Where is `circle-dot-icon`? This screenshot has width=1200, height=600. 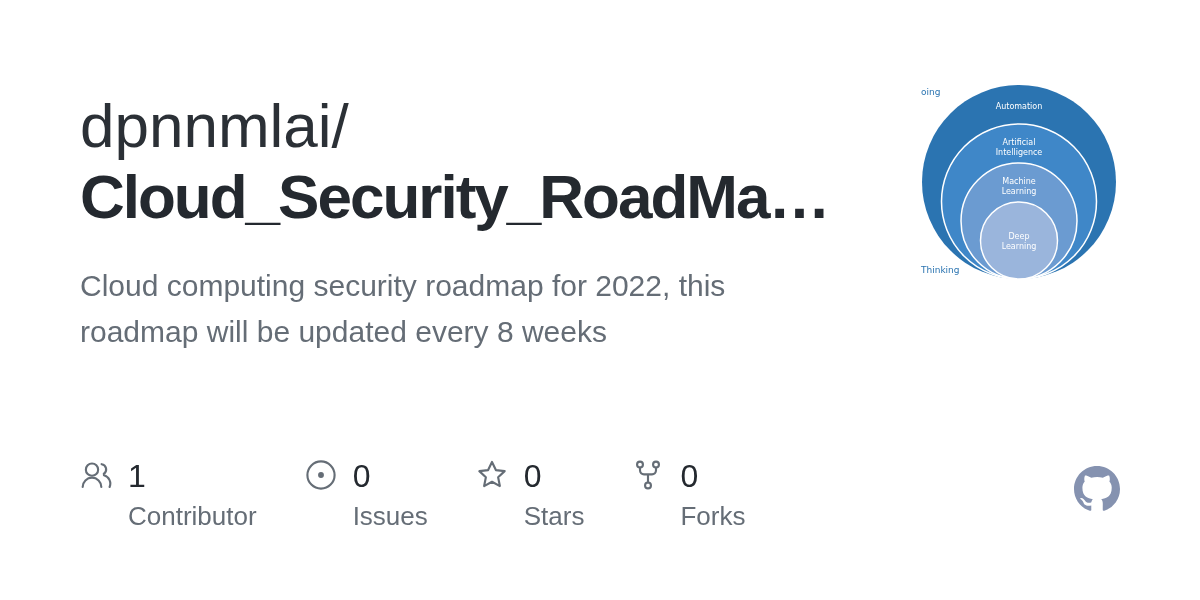
circle-dot-icon is located at coordinates (320, 475).